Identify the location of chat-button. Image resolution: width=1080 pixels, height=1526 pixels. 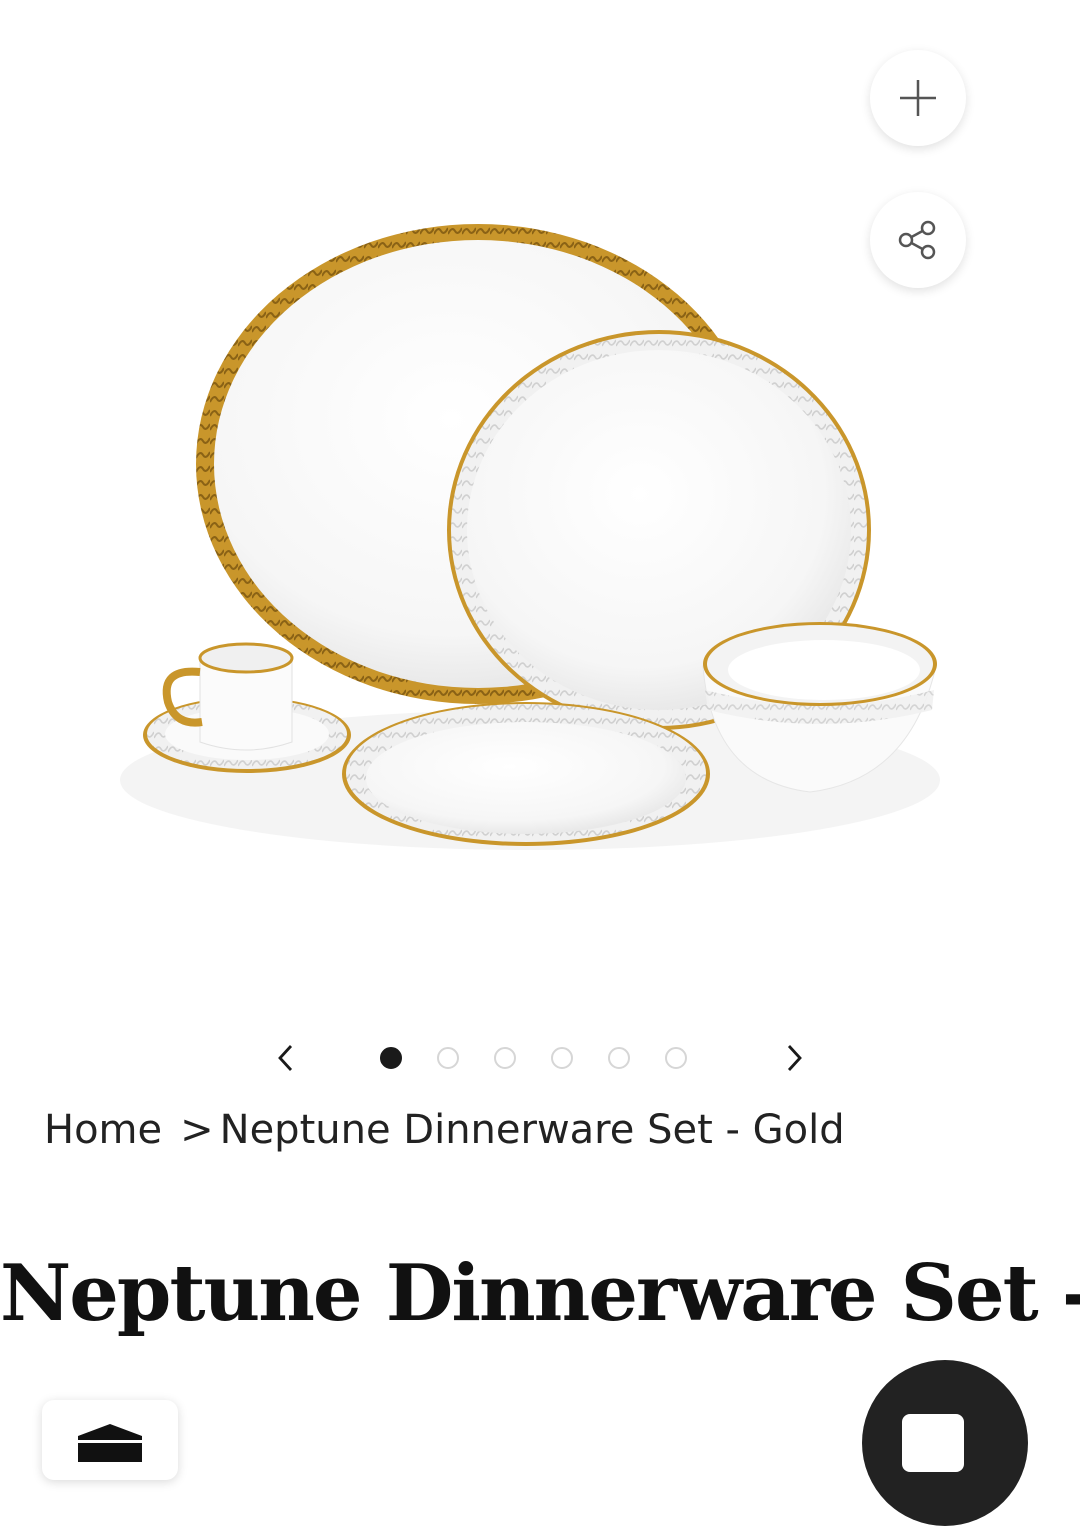
(945, 1443).